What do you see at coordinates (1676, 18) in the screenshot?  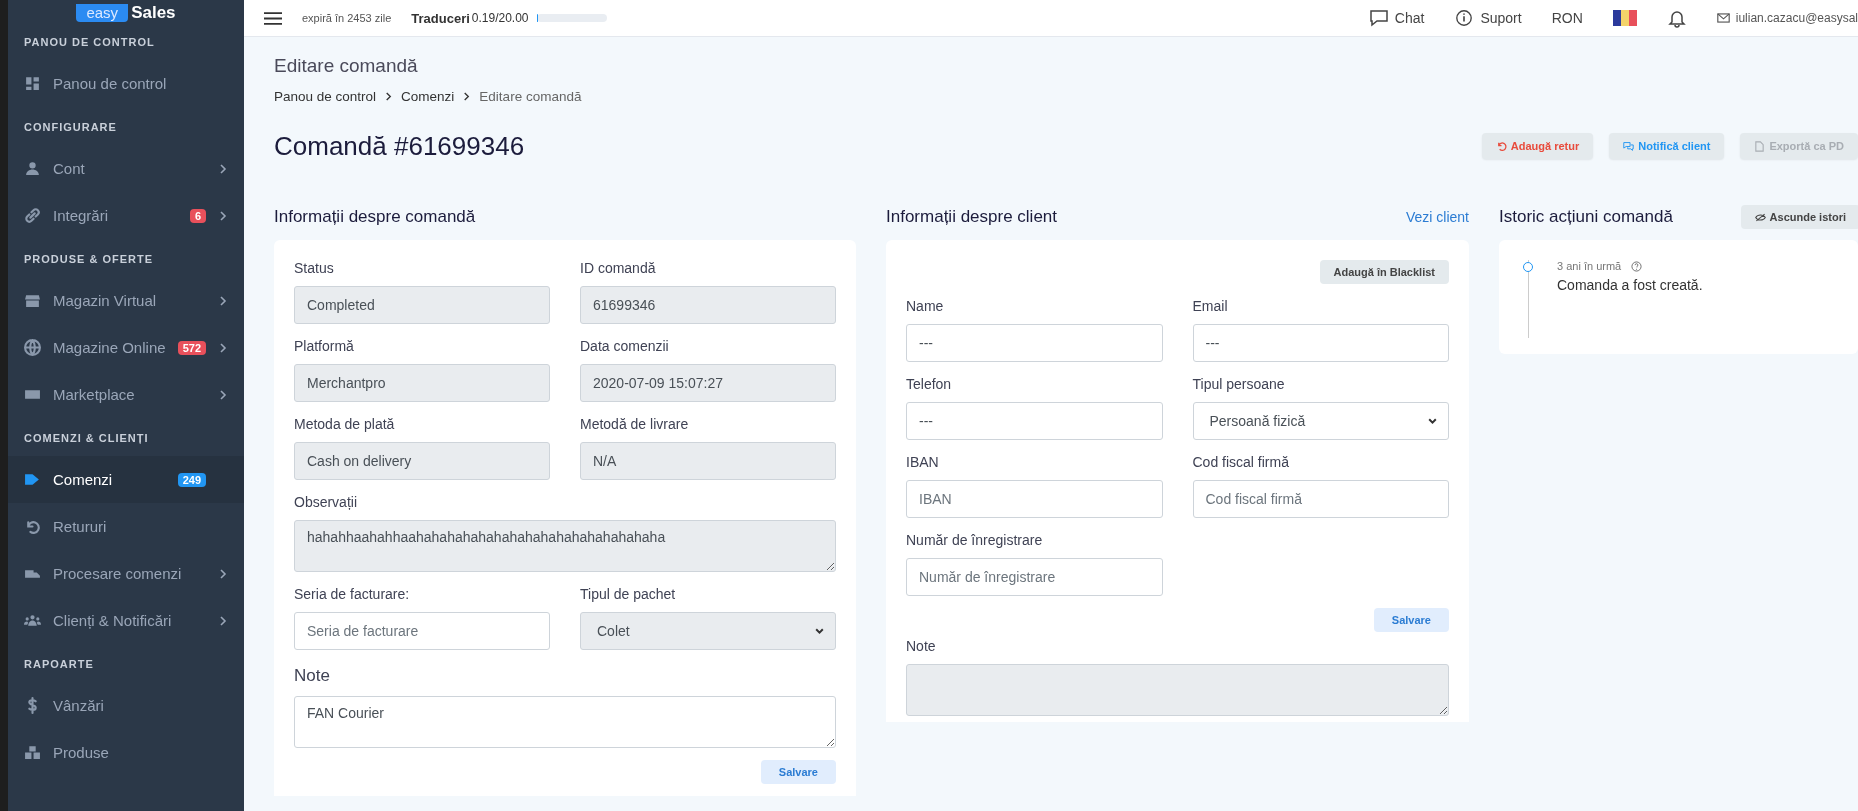 I see `bell-icon` at bounding box center [1676, 18].